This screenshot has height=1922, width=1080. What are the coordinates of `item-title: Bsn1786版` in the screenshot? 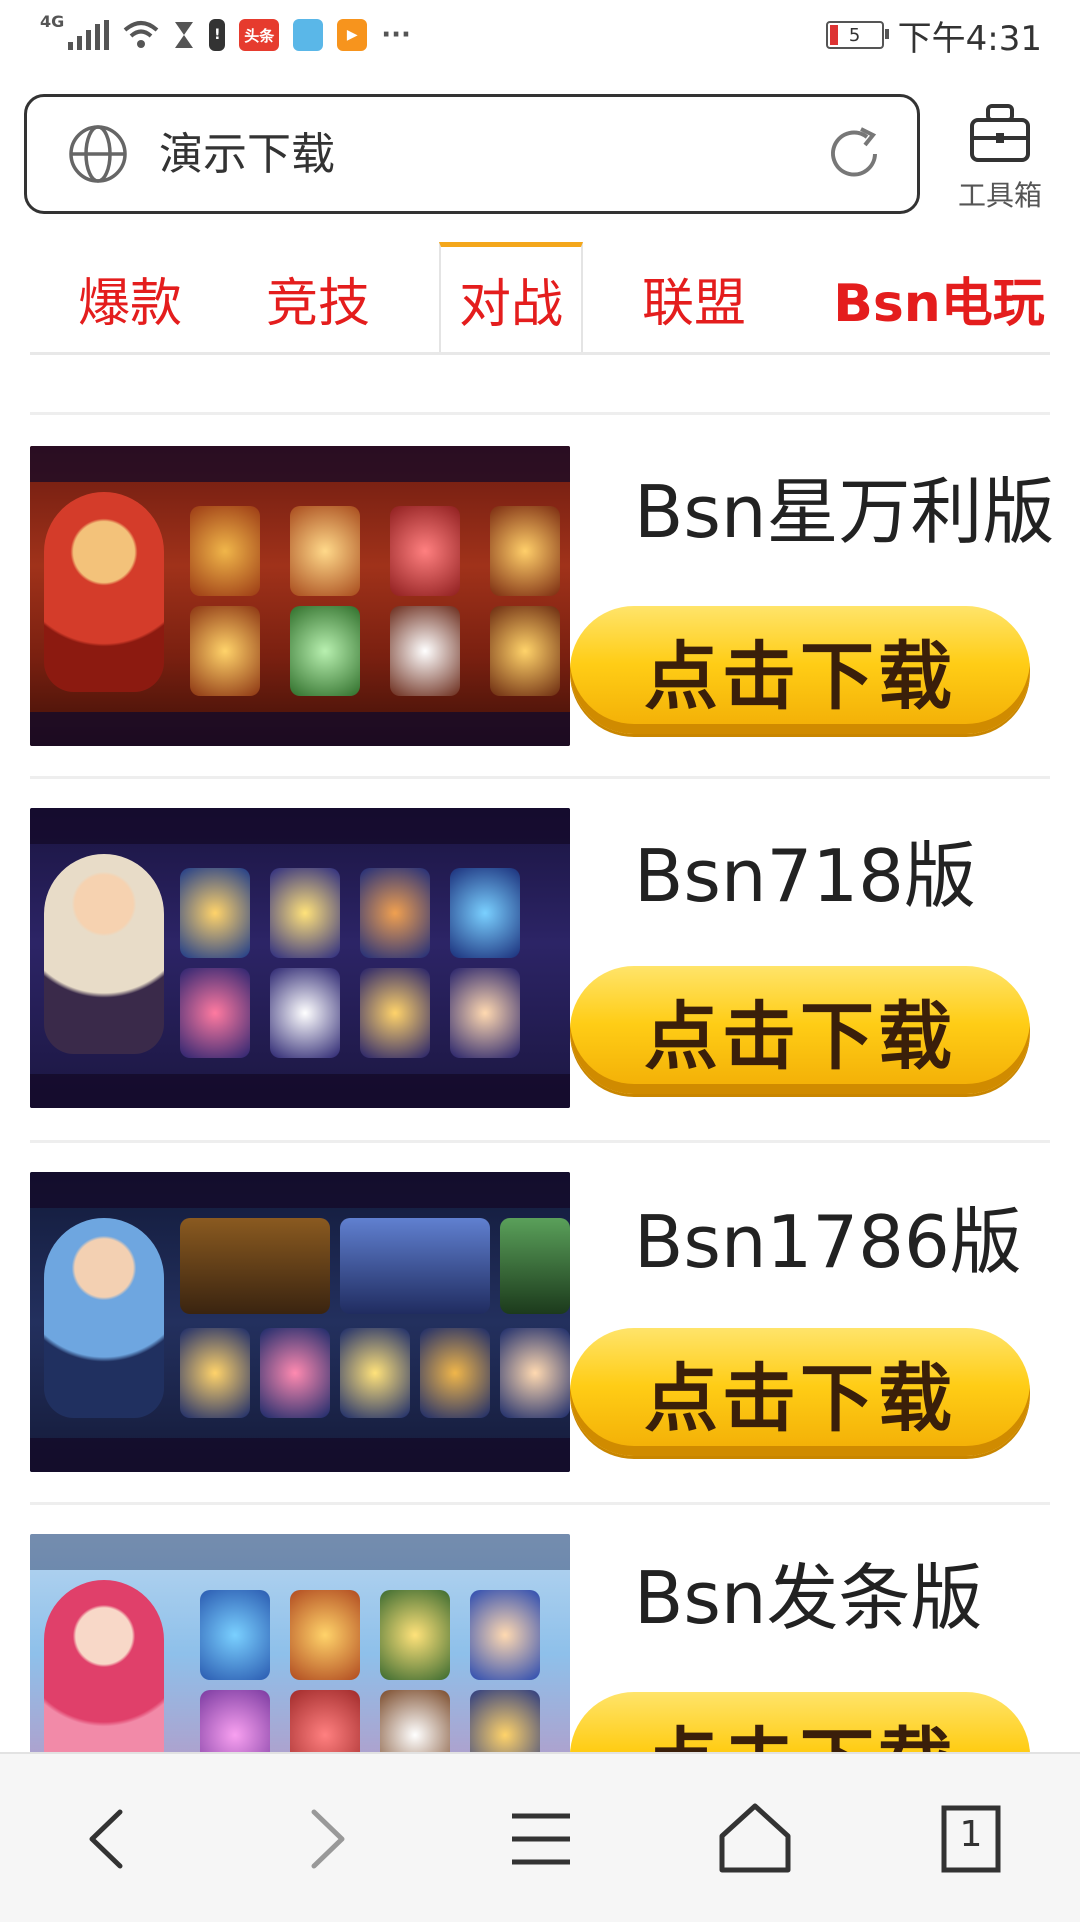 It's located at (828, 1242).